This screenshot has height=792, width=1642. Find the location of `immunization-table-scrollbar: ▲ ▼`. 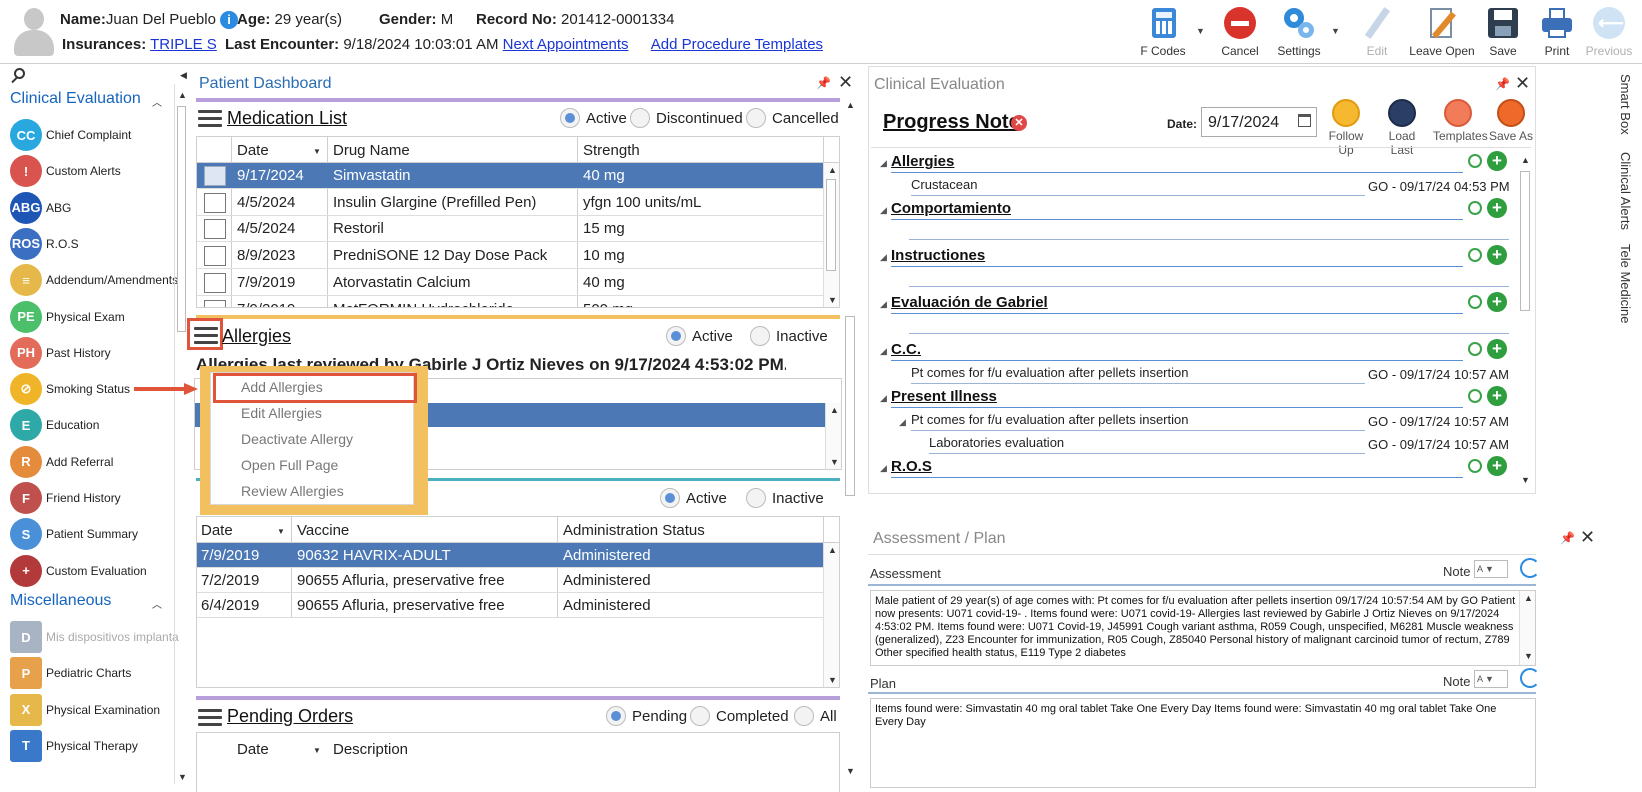

immunization-table-scrollbar: ▲ ▼ is located at coordinates (831, 615).